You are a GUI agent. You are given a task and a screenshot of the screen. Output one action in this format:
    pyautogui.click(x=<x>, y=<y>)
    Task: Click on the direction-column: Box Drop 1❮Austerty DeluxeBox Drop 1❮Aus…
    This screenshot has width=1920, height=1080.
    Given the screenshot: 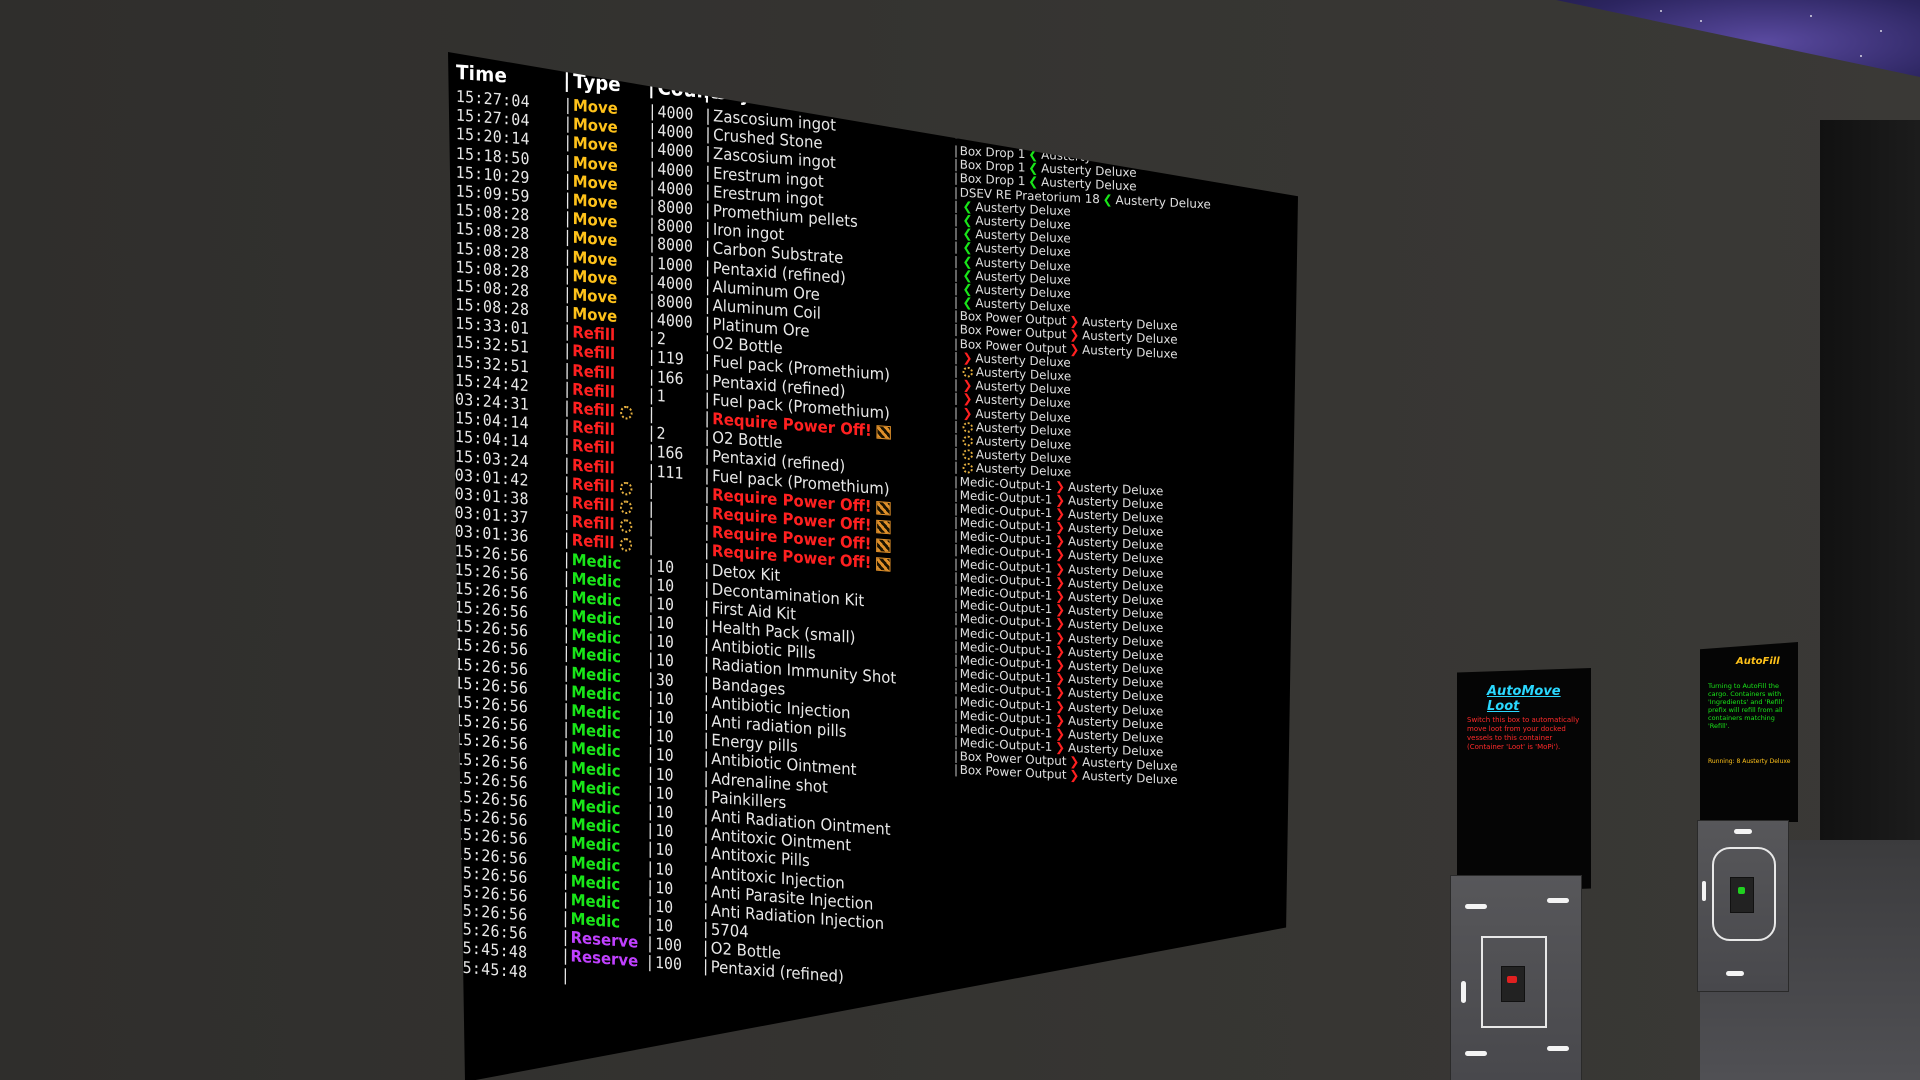 What is the action you would take?
    pyautogui.click(x=1096, y=467)
    